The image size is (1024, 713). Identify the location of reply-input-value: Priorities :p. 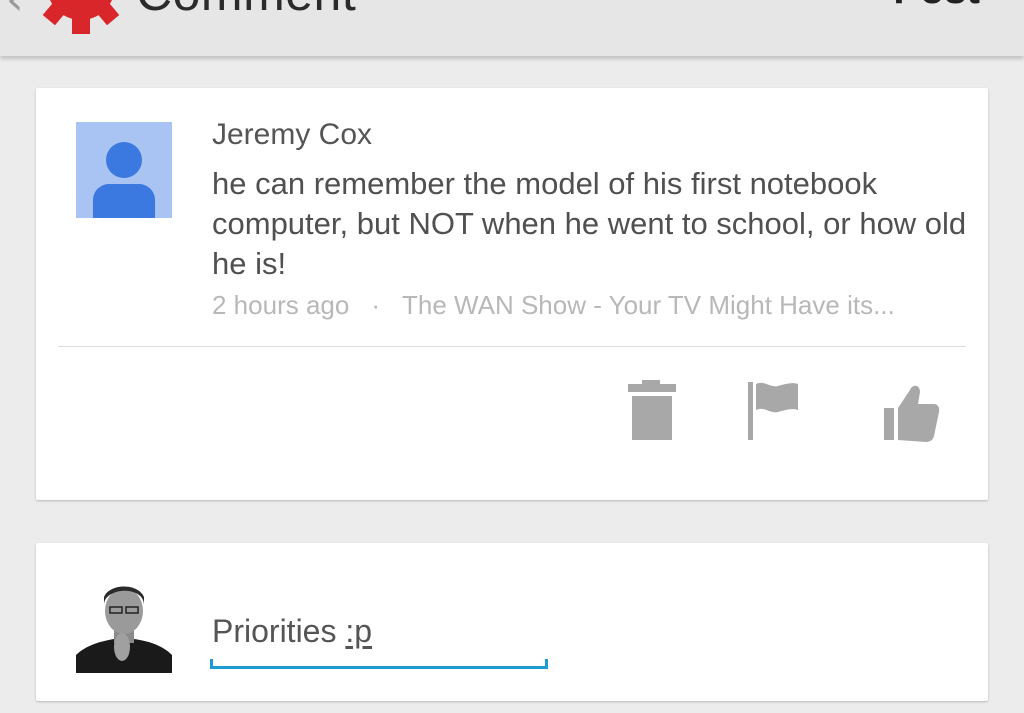
(292, 631).